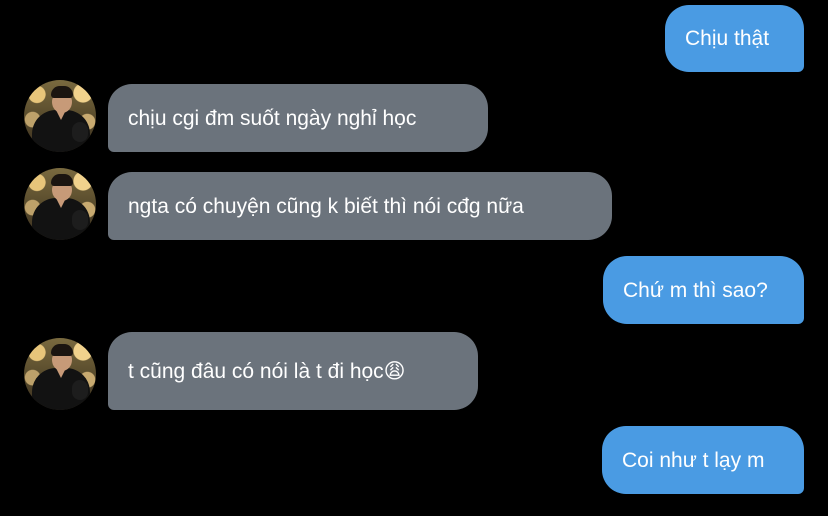 Image resolution: width=828 pixels, height=516 pixels. What do you see at coordinates (727, 38) in the screenshot?
I see `message-text: Chịu thật` at bounding box center [727, 38].